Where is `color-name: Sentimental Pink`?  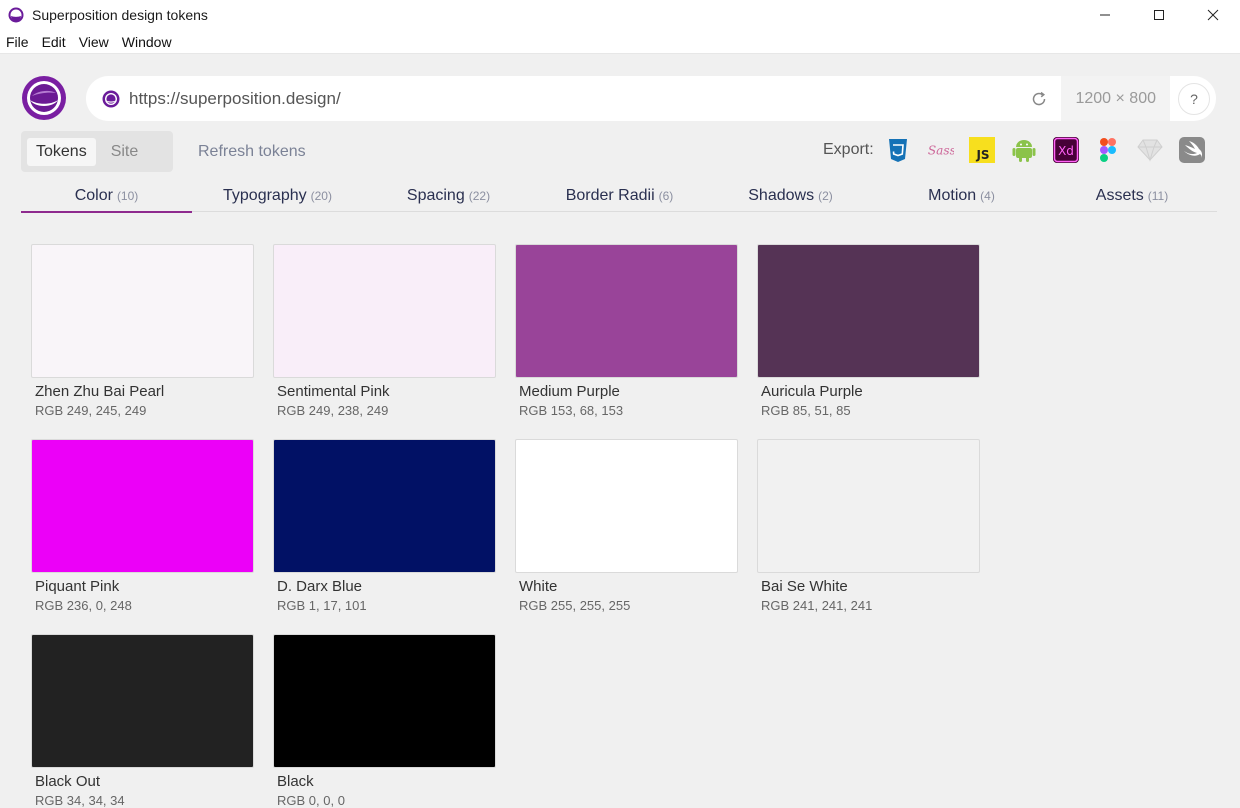
color-name: Sentimental Pink is located at coordinates (333, 391).